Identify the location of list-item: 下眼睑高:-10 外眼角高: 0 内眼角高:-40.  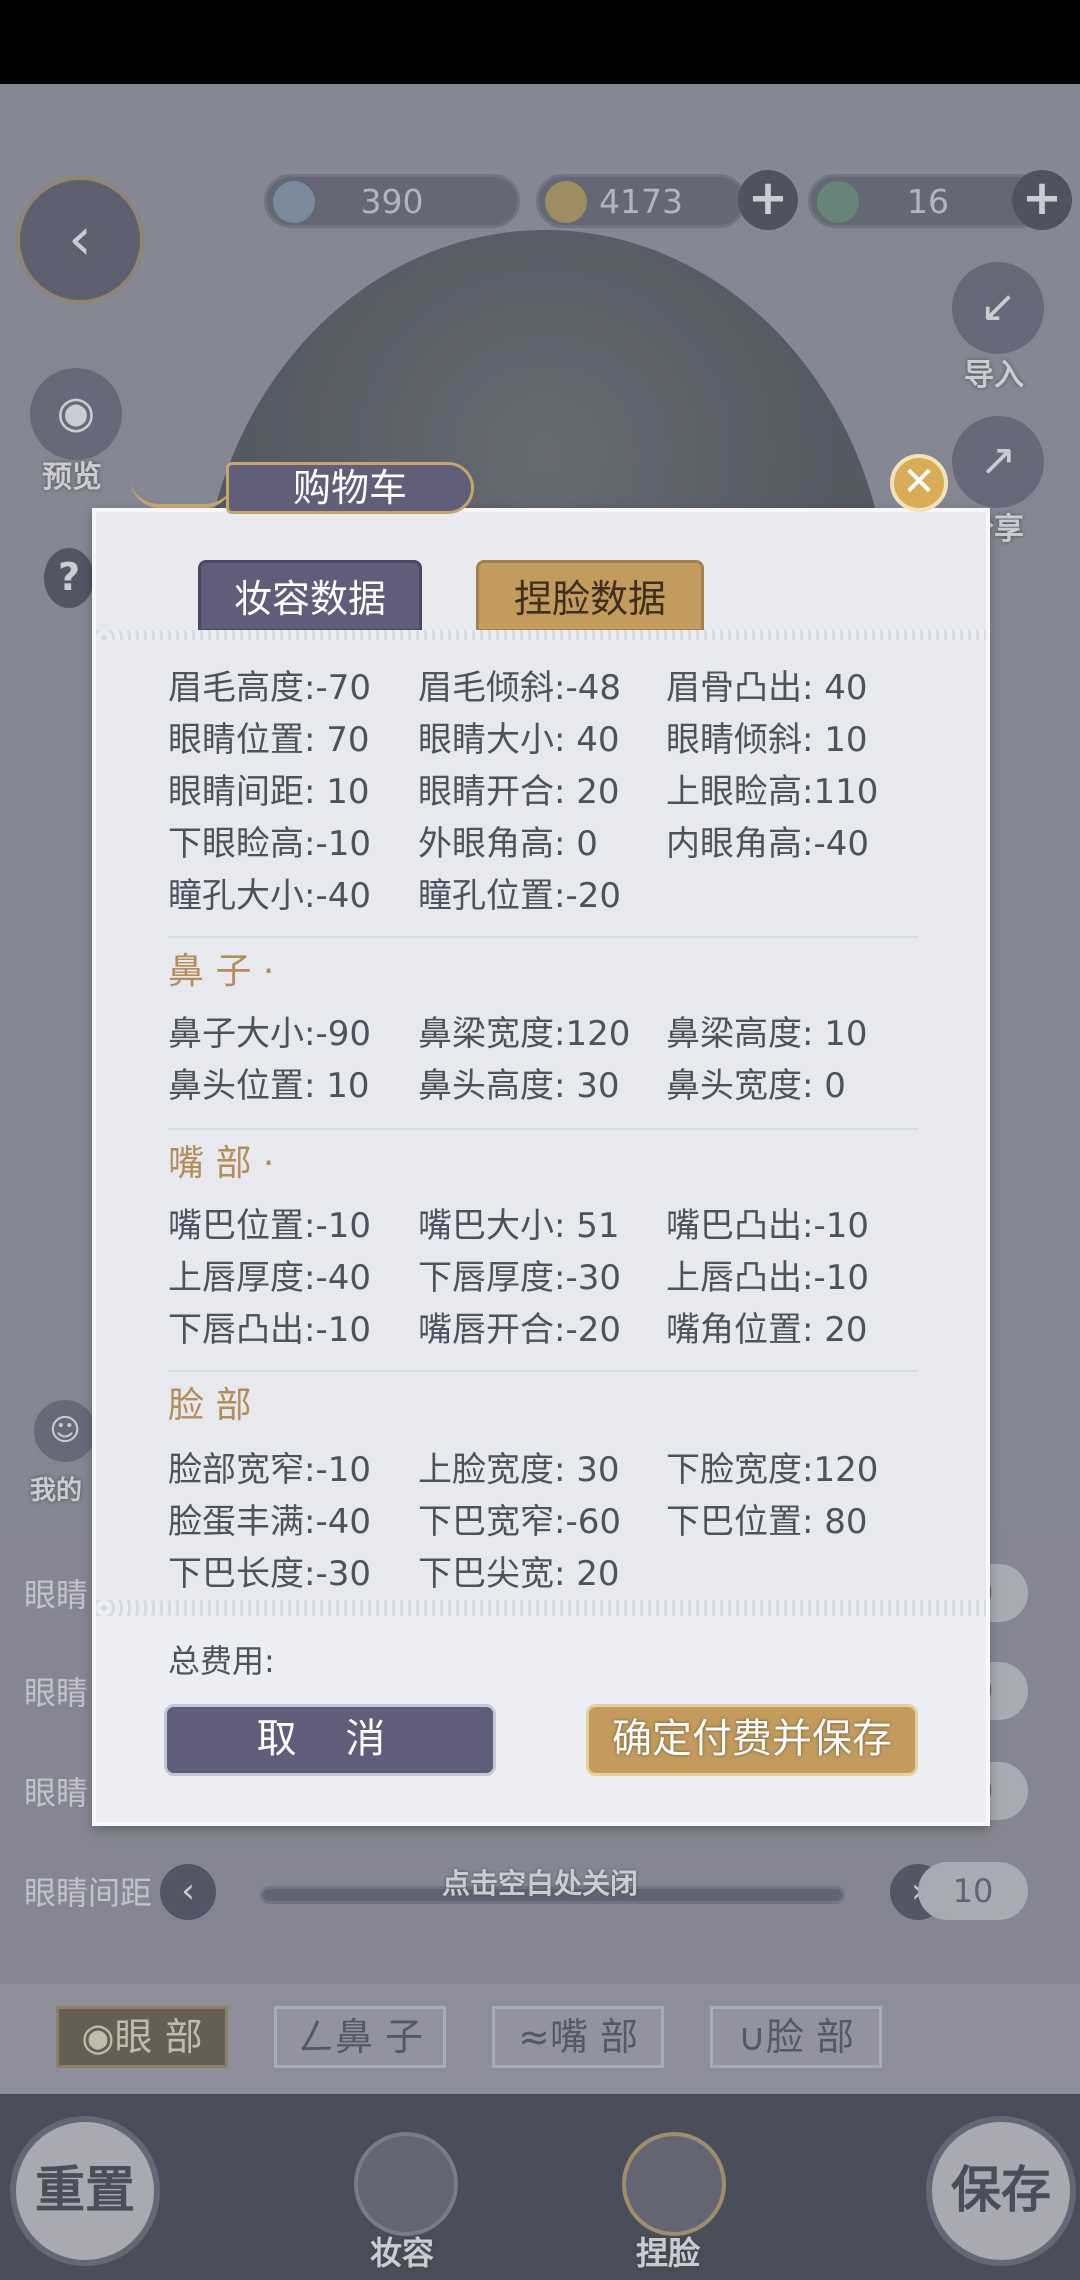
(518, 844).